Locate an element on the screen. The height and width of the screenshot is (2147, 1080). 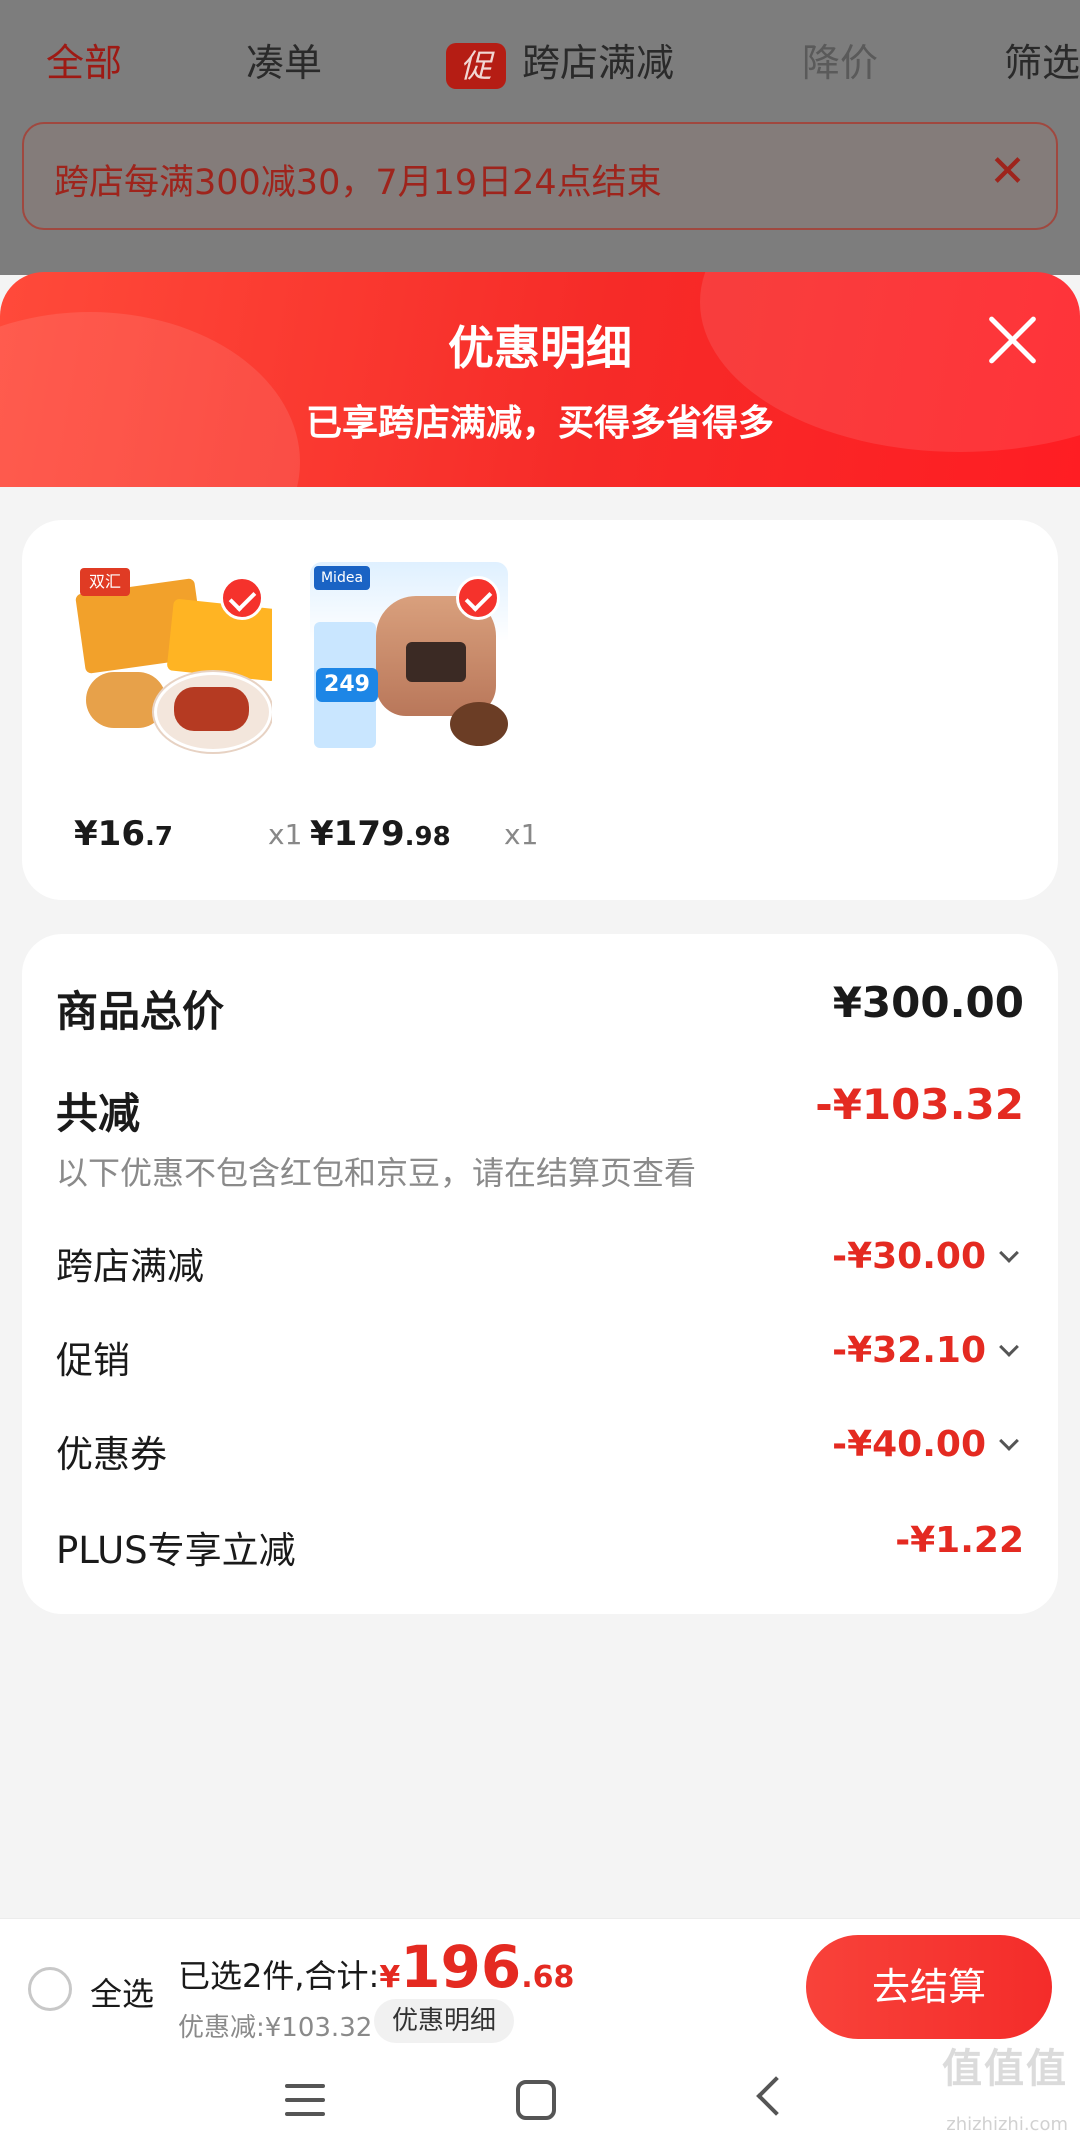
notice-area: 跨店每满300减30，7月19日24点结束 ✕ is located at coordinates (540, 197).